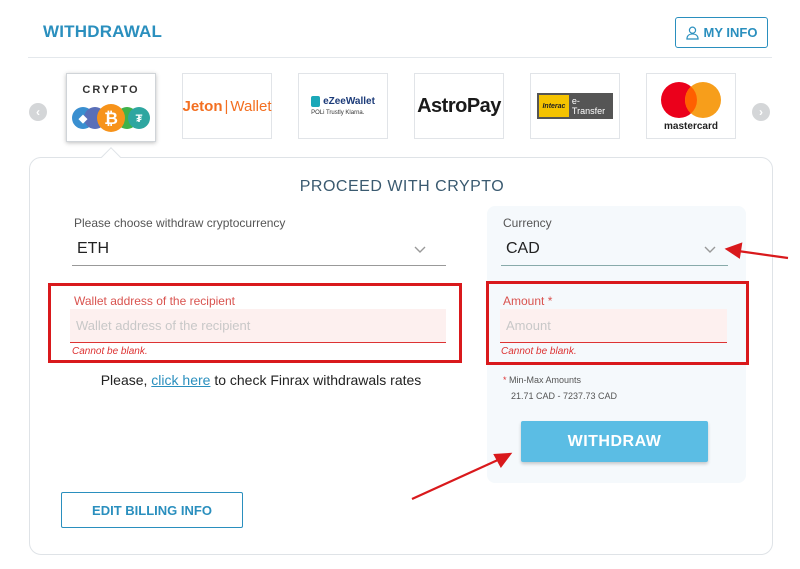 This screenshot has height=569, width=800. What do you see at coordinates (400, 29) in the screenshot?
I see `page-header: WITHDRAWAL MY INFO` at bounding box center [400, 29].